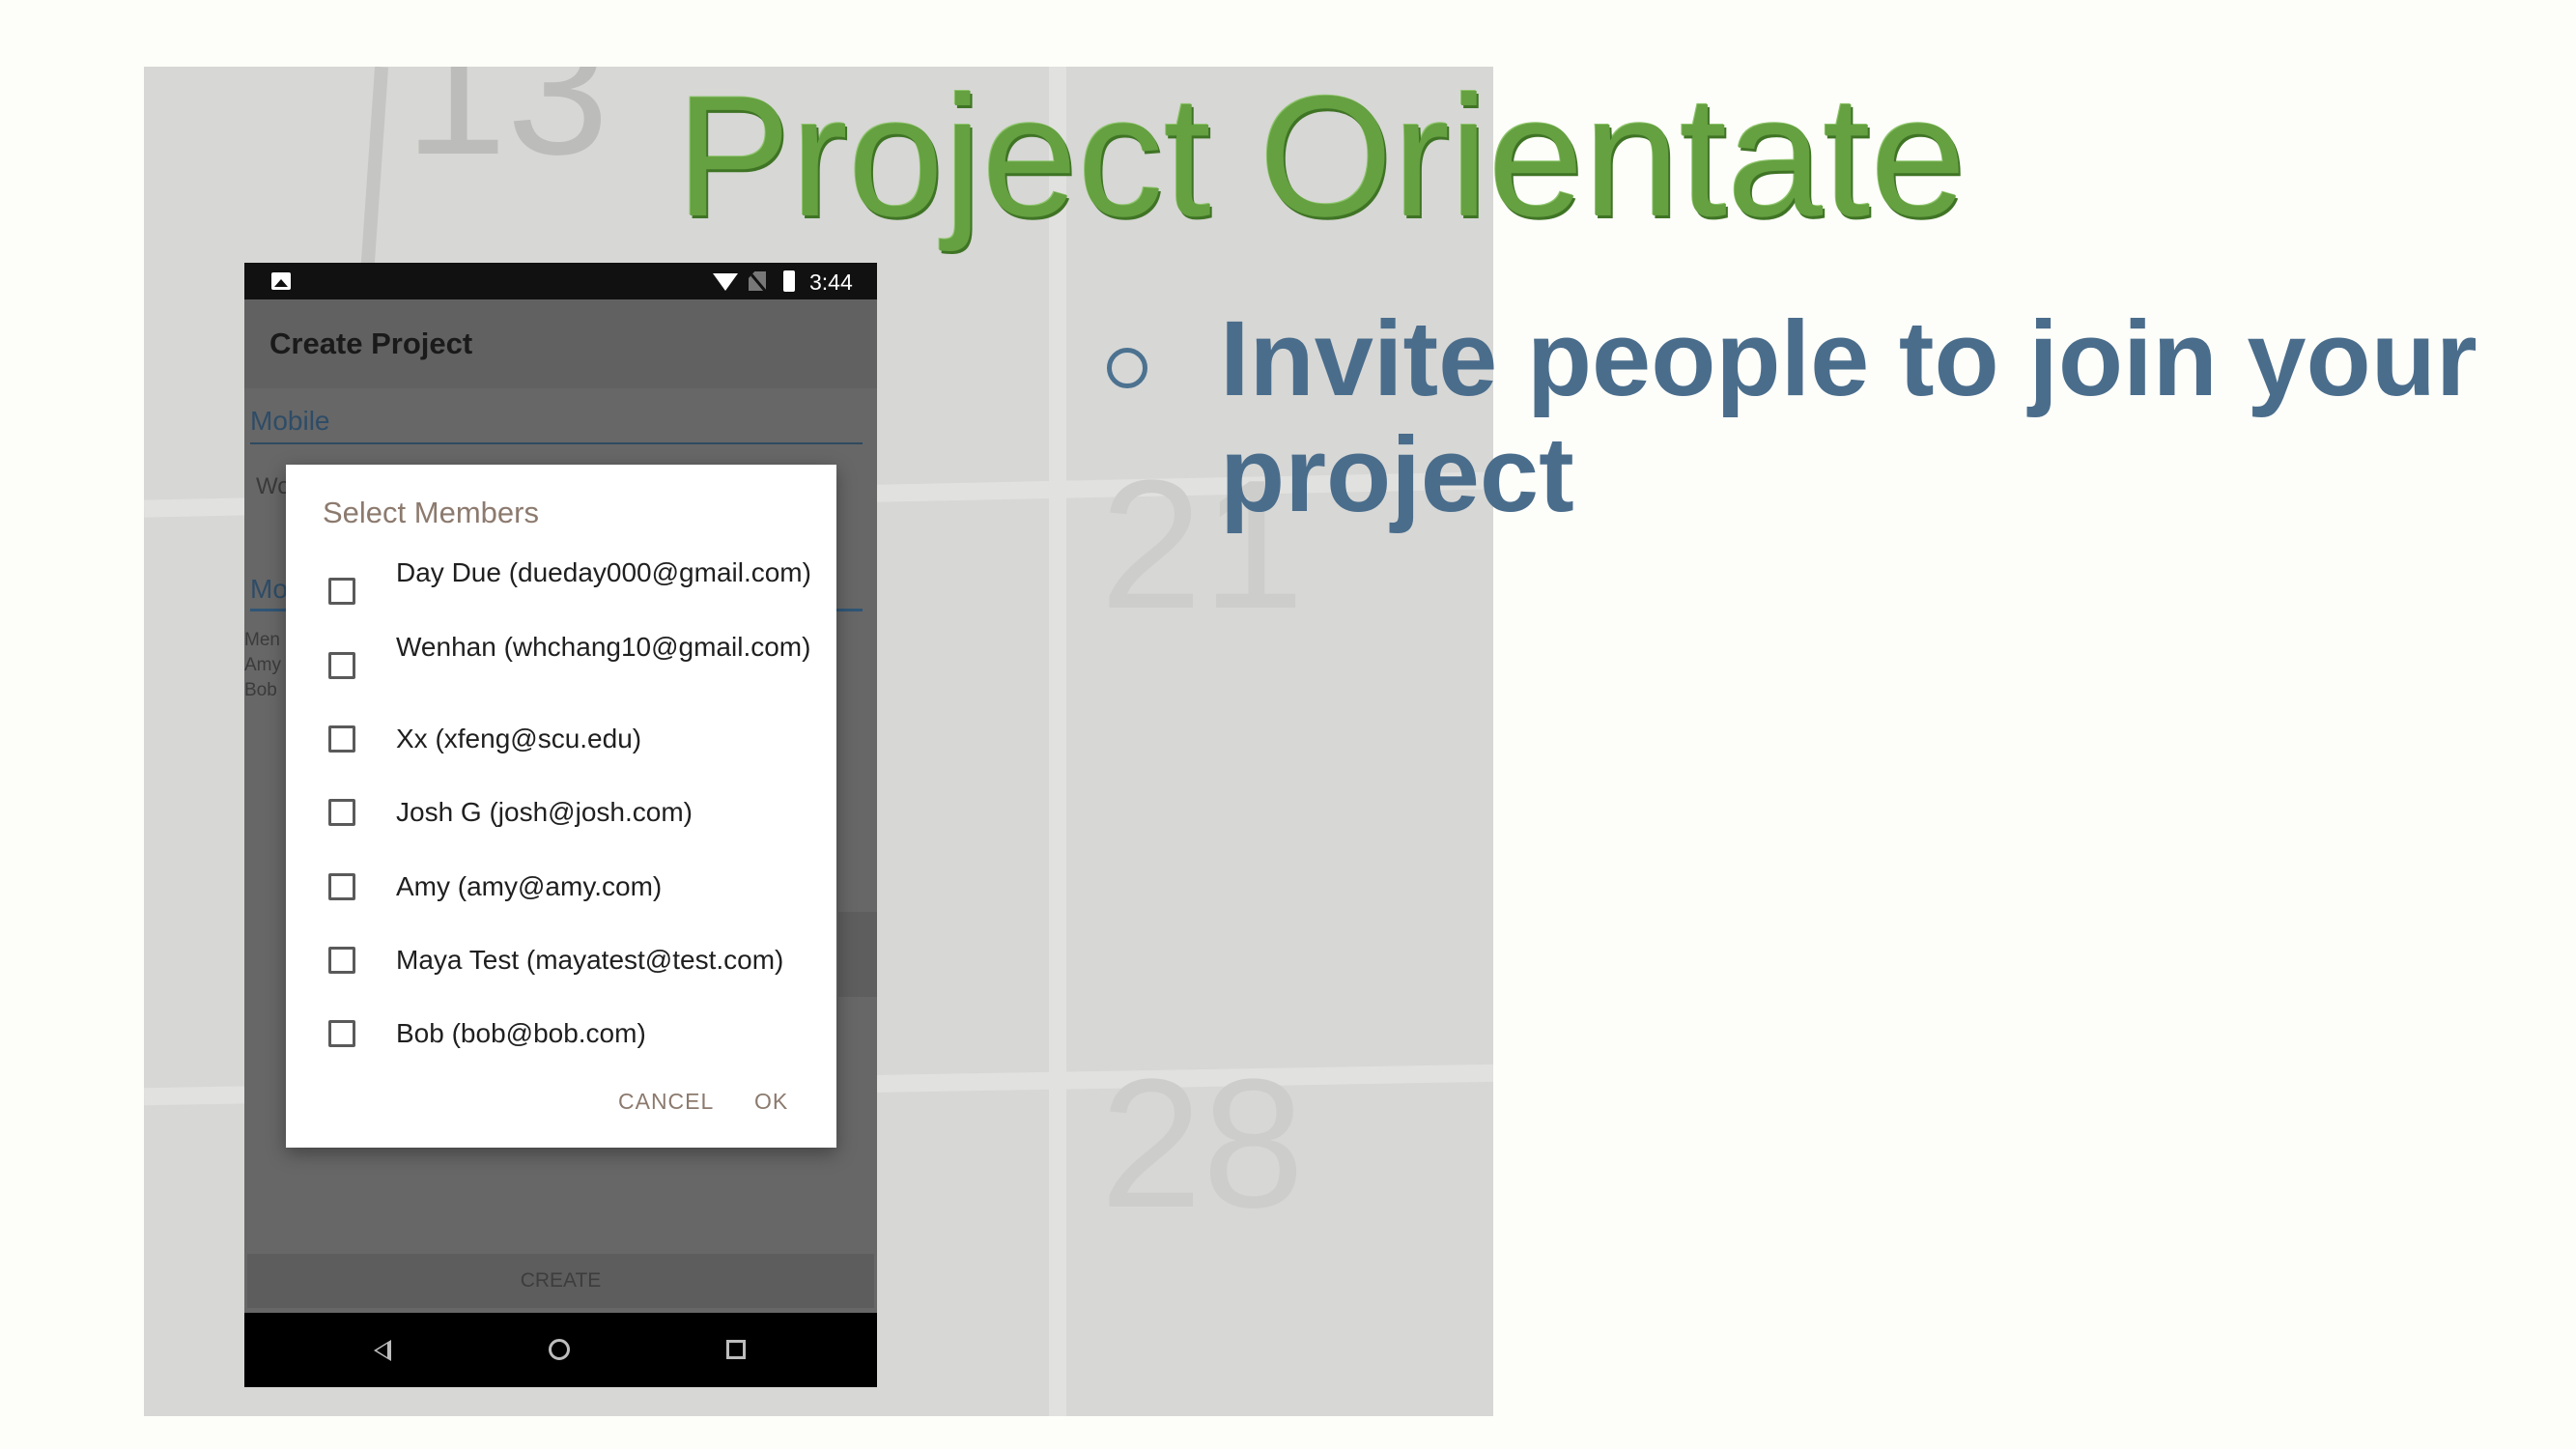 The height and width of the screenshot is (1449, 2576). Describe the element at coordinates (561, 589) in the screenshot. I see `member-option: Day Due (dueday000@gmail.com)` at that location.